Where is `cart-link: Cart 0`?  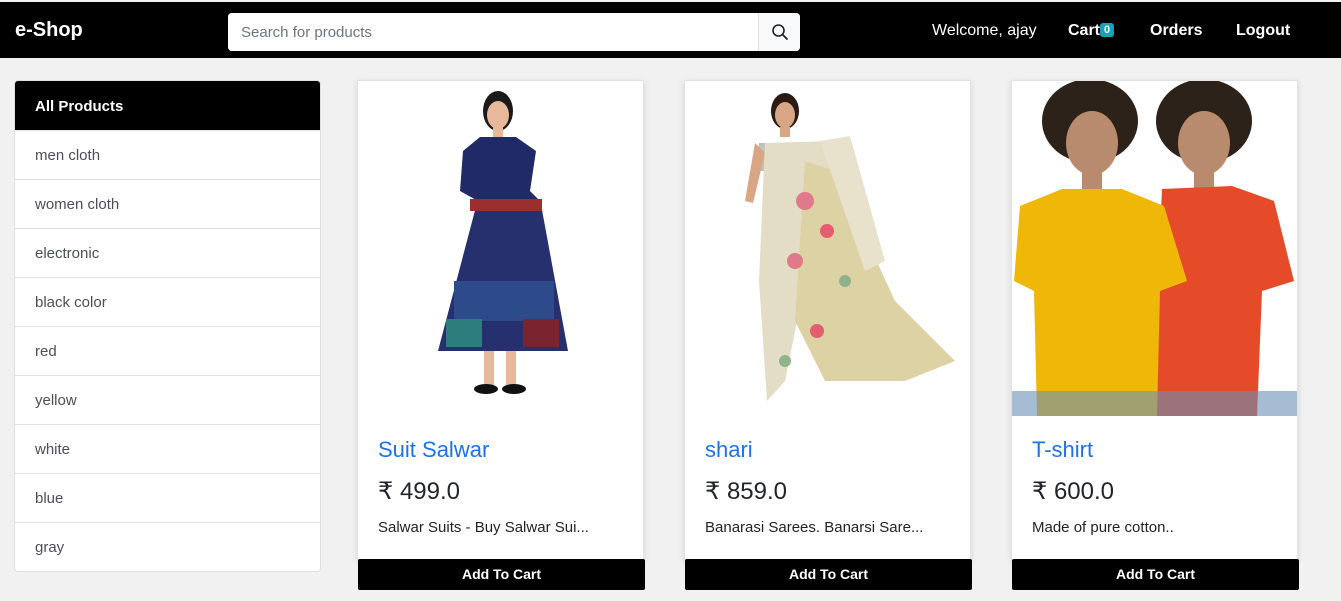
cart-link: Cart 0 is located at coordinates (1091, 31).